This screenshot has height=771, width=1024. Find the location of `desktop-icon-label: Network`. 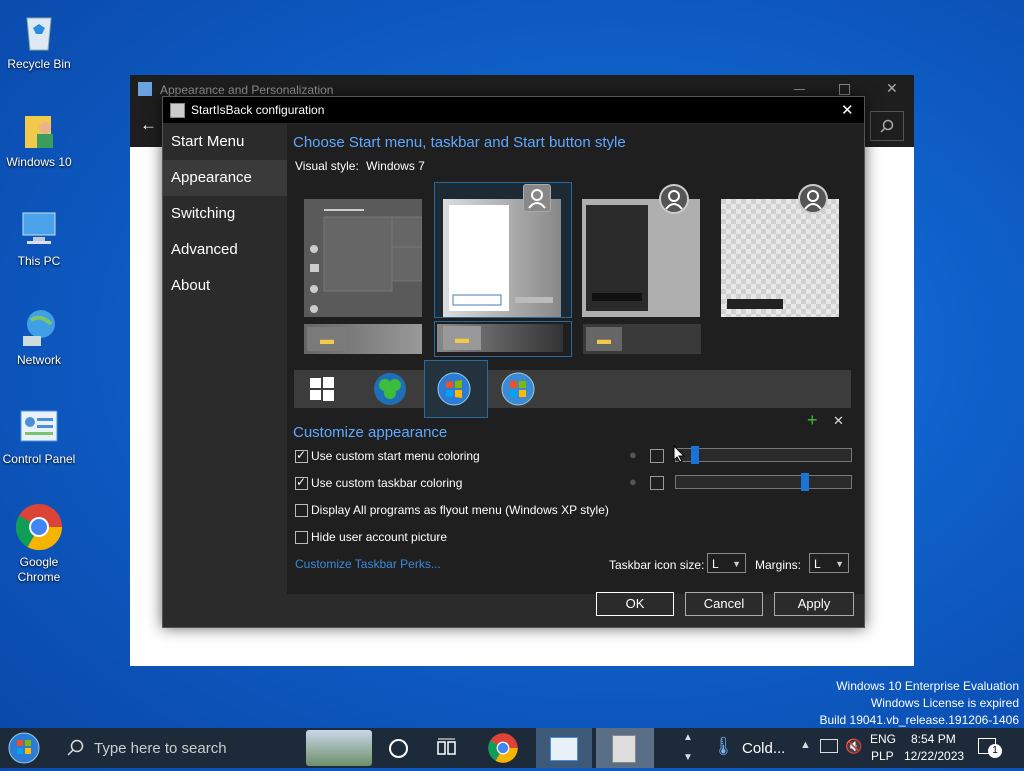

desktop-icon-label: Network is located at coordinates (38, 360).